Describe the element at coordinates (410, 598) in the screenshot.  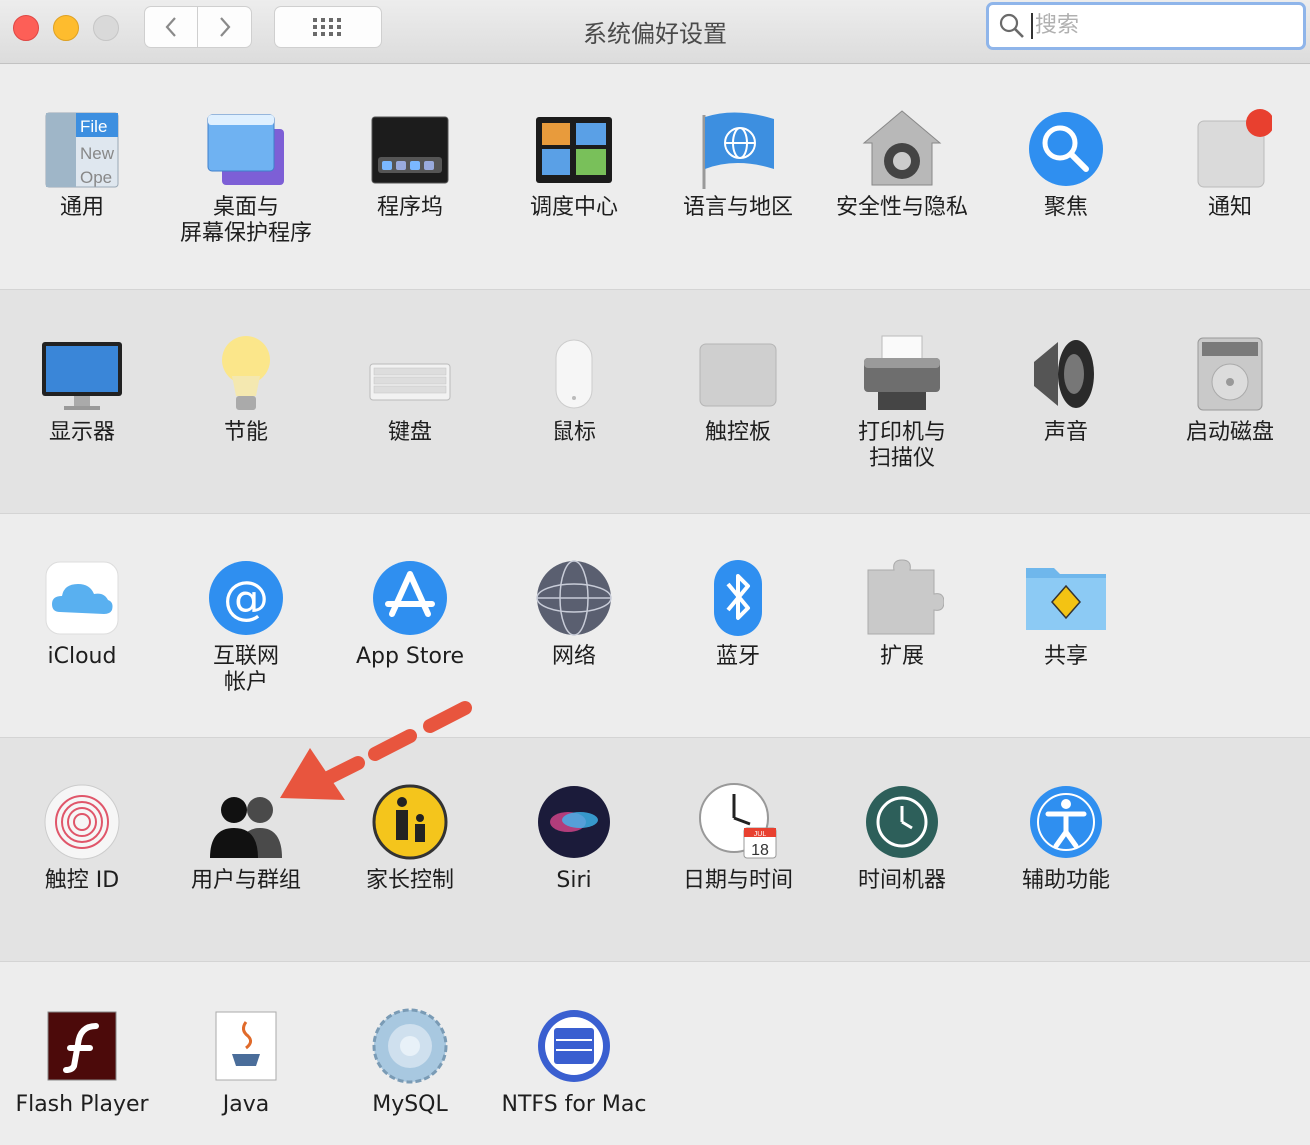
I see `app-store-icon` at that location.